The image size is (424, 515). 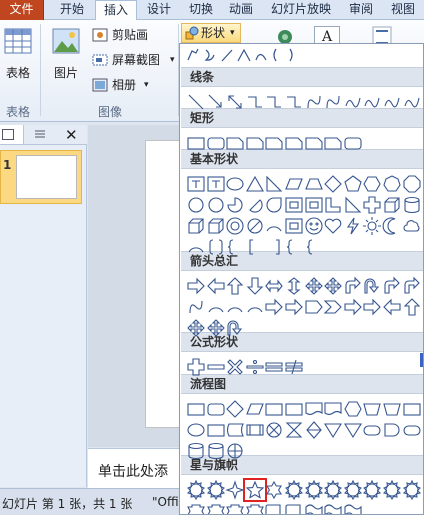 What do you see at coordinates (314, 409) in the screenshot?
I see `shape-fcDoc` at bounding box center [314, 409].